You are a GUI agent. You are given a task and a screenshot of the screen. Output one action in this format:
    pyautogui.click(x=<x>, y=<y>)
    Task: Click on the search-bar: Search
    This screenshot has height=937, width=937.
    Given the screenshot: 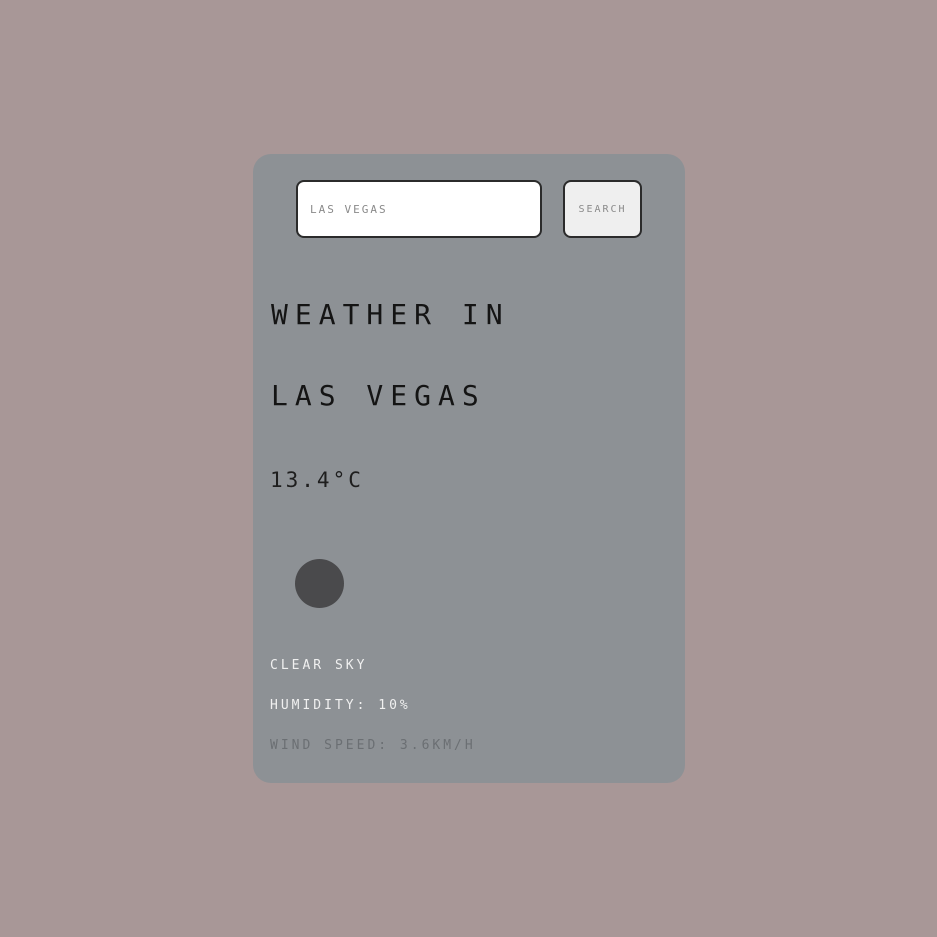 What is the action you would take?
    pyautogui.click(x=469, y=209)
    